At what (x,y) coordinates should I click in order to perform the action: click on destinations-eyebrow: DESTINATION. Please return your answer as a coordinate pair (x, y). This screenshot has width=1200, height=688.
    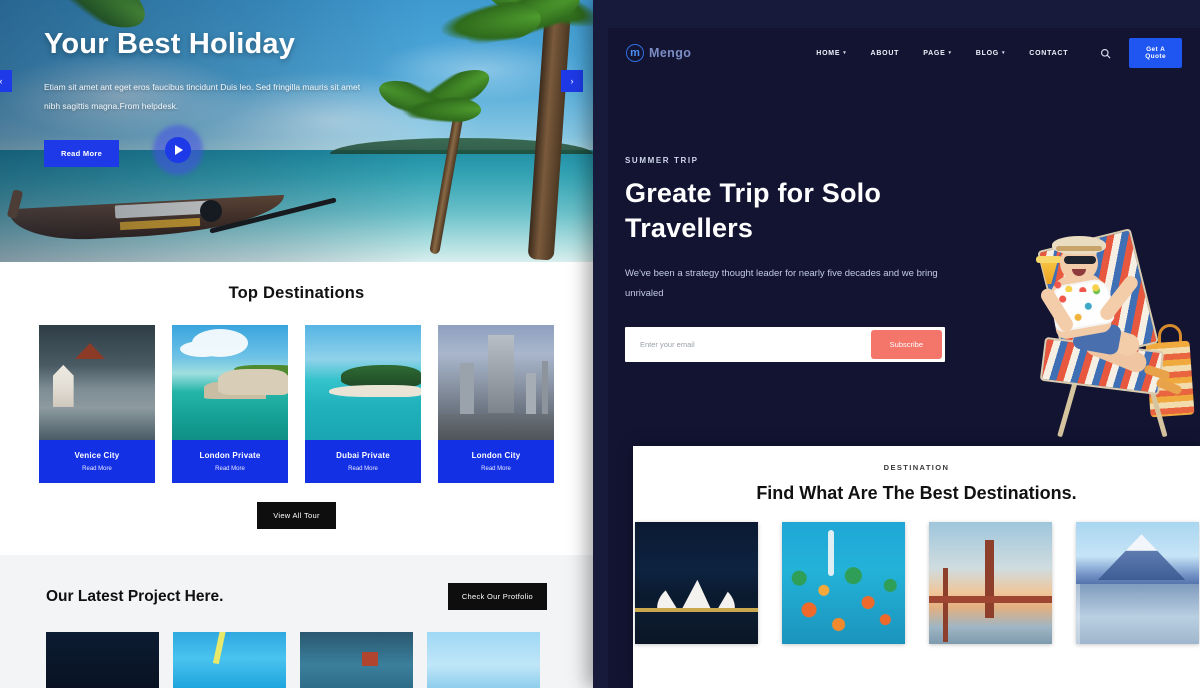
    Looking at the image, I should click on (916, 467).